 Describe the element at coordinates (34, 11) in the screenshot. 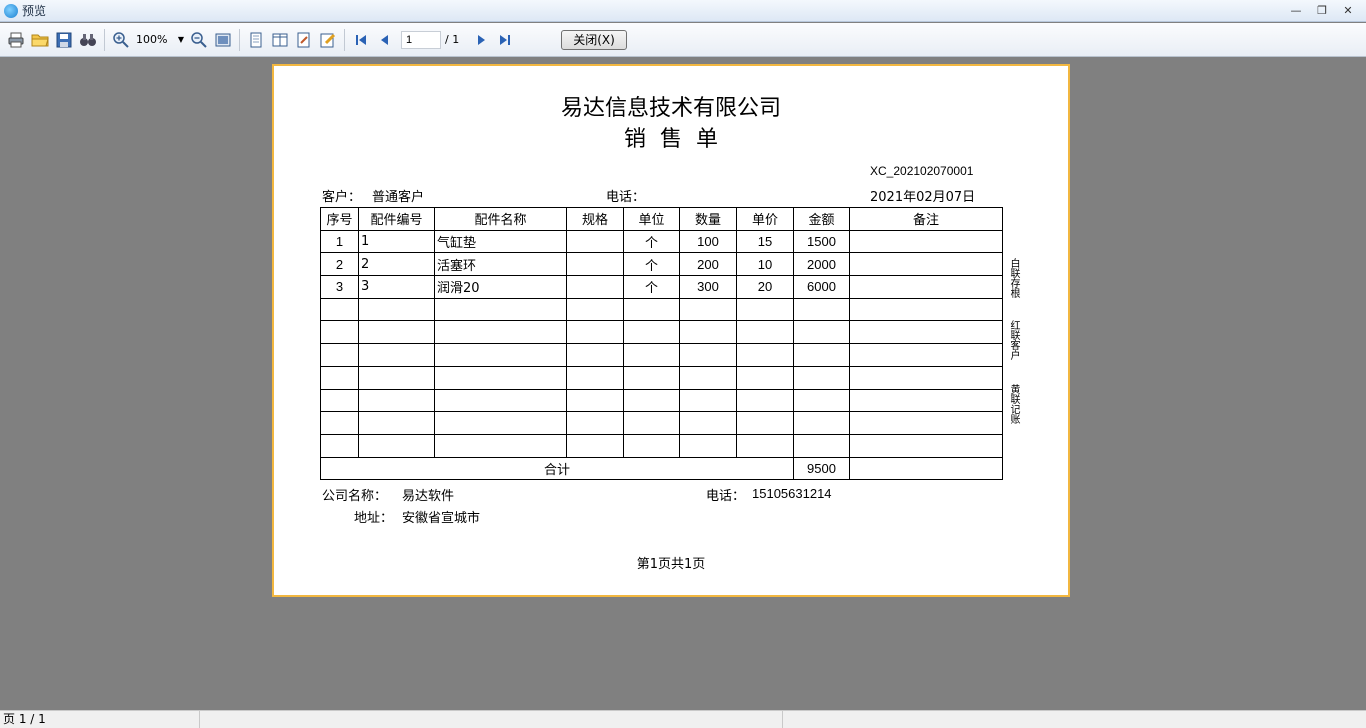

I see `window-title: 预览` at that location.